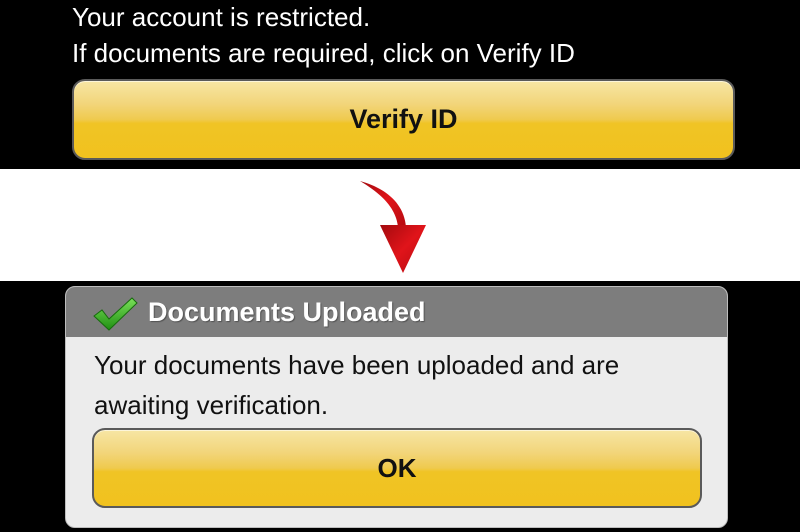  What do you see at coordinates (115, 314) in the screenshot?
I see `green-checkmark-icon` at bounding box center [115, 314].